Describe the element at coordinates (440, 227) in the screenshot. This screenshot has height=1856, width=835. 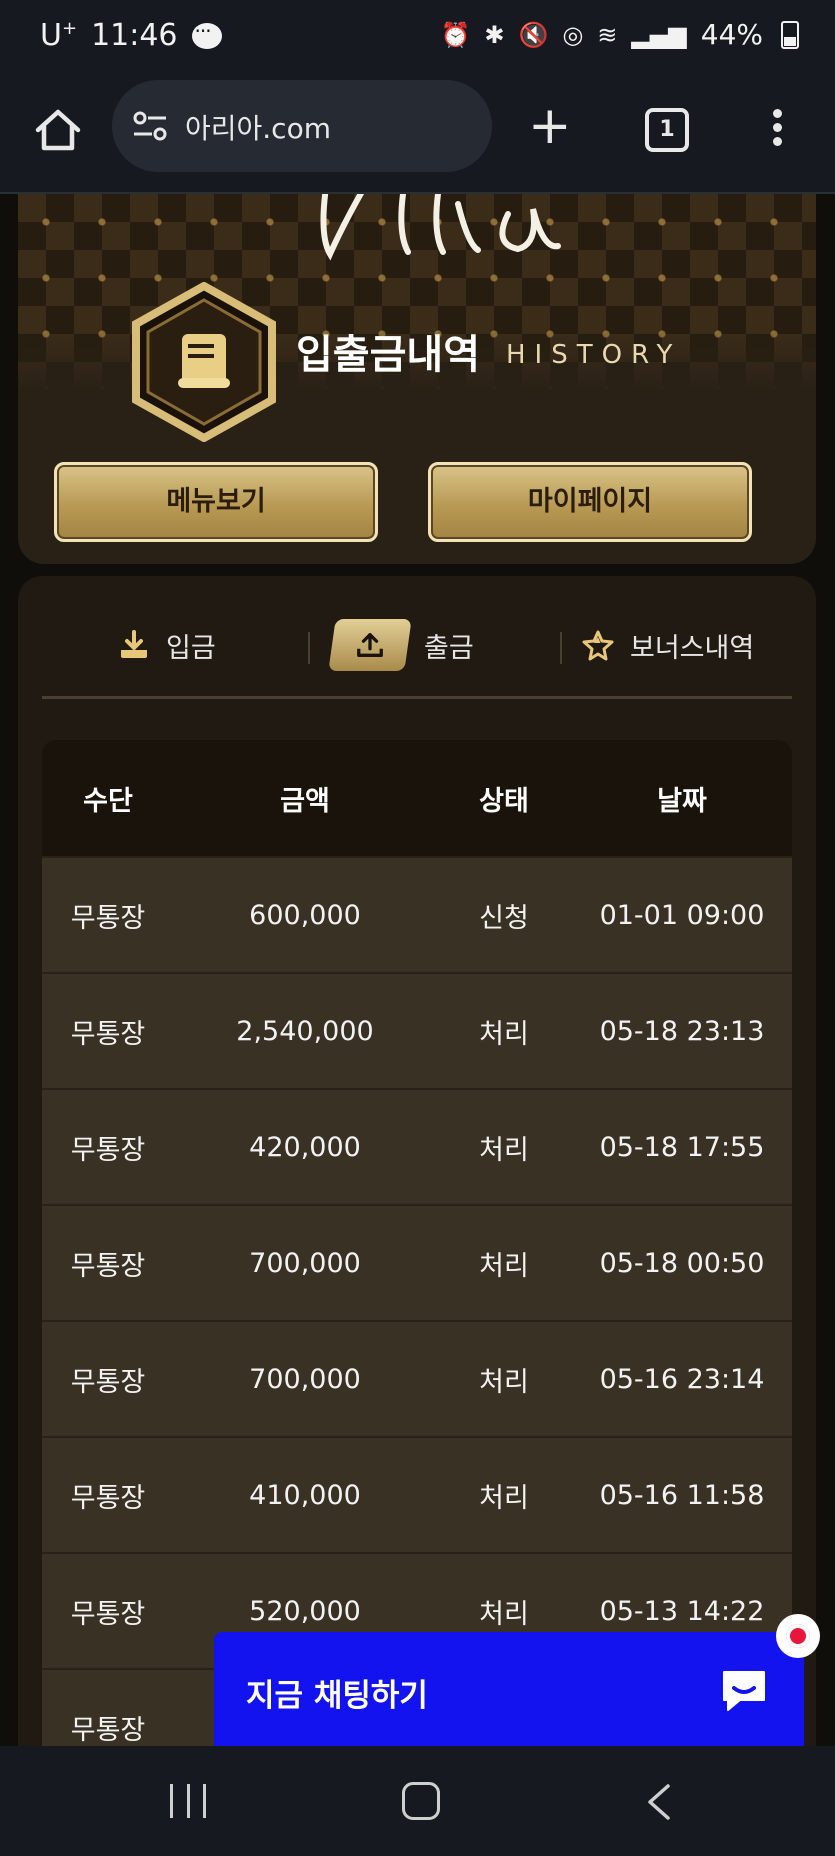
I see `logo-script-graphic` at that location.